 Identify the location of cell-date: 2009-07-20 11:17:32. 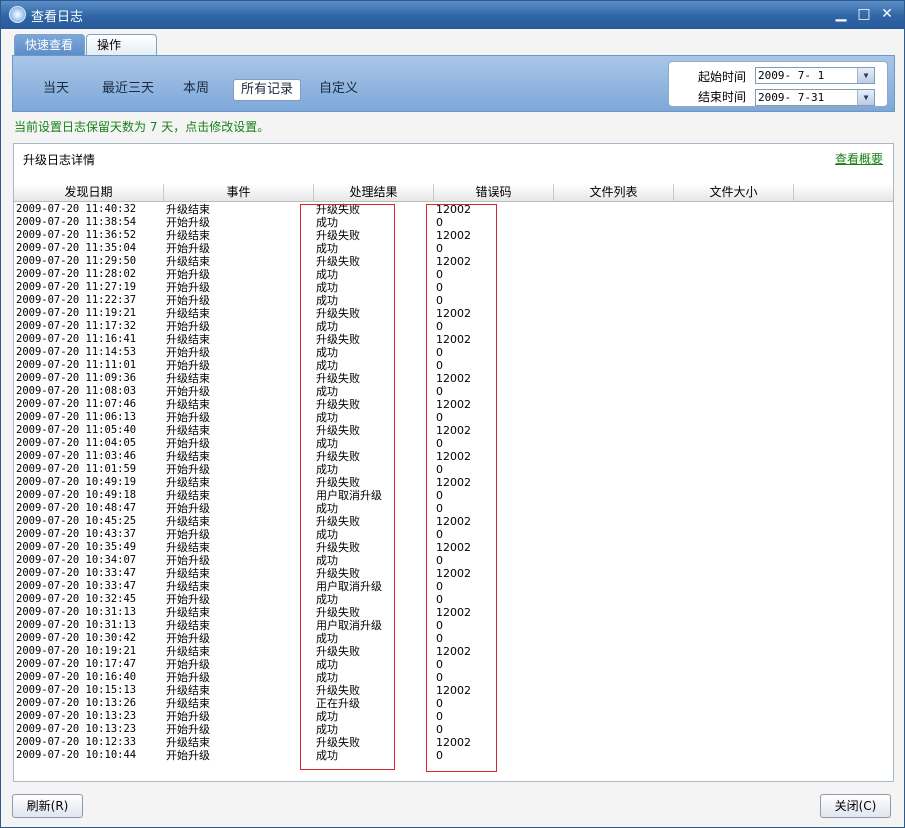
(76, 326).